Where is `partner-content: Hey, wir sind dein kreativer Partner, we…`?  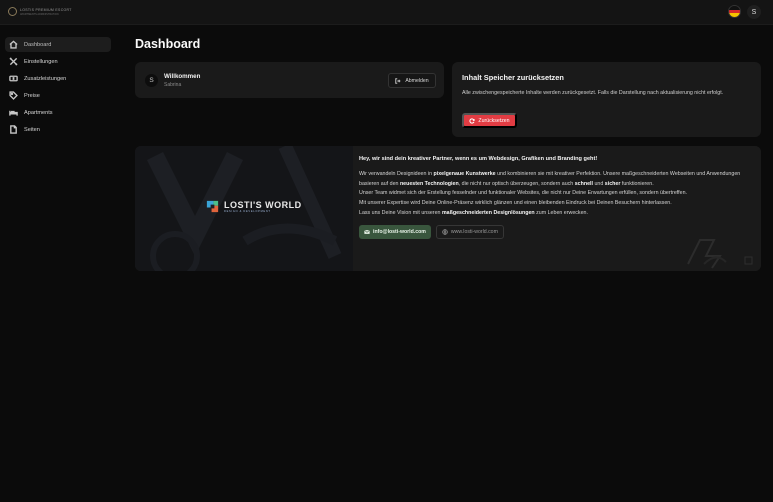
partner-content: Hey, wir sind dein kreativer Partner, we… is located at coordinates (555, 197).